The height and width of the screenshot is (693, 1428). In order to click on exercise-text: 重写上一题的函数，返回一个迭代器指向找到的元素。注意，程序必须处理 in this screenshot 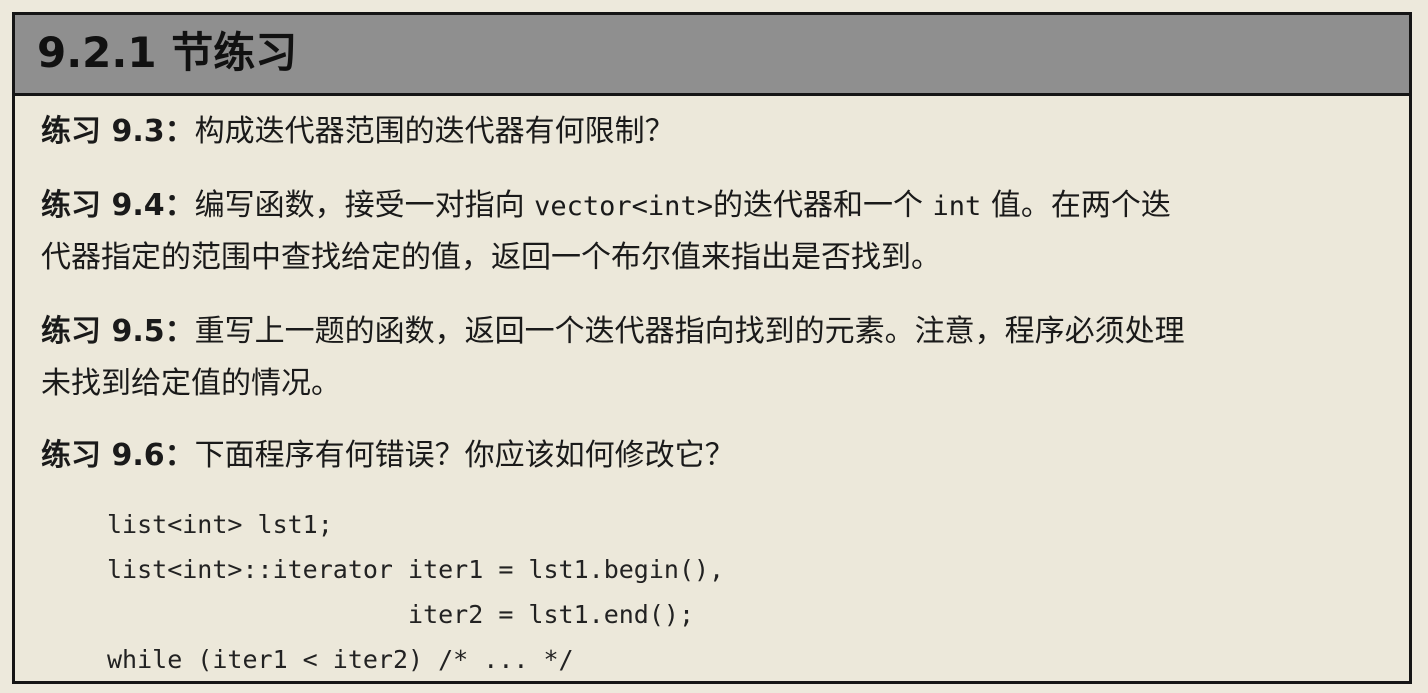, I will do `click(689, 331)`.